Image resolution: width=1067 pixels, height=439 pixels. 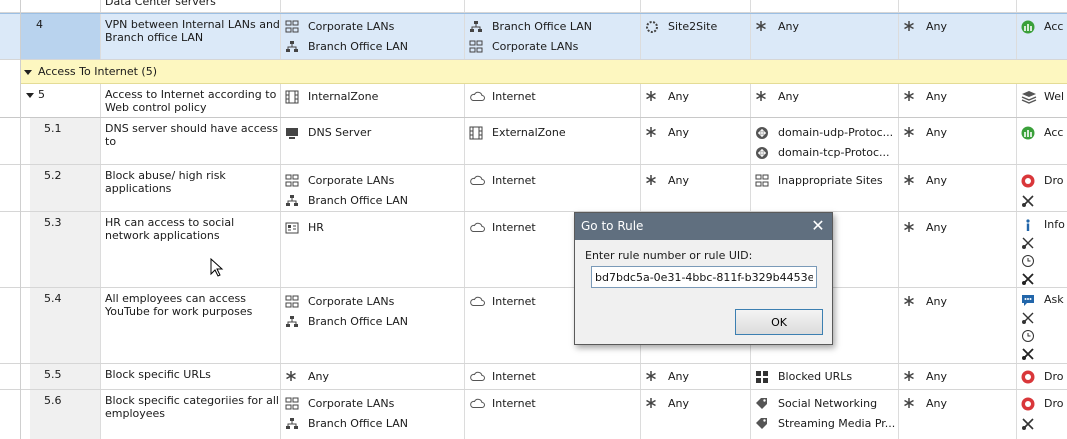 I want to click on layers-icon, so click(x=1029, y=97).